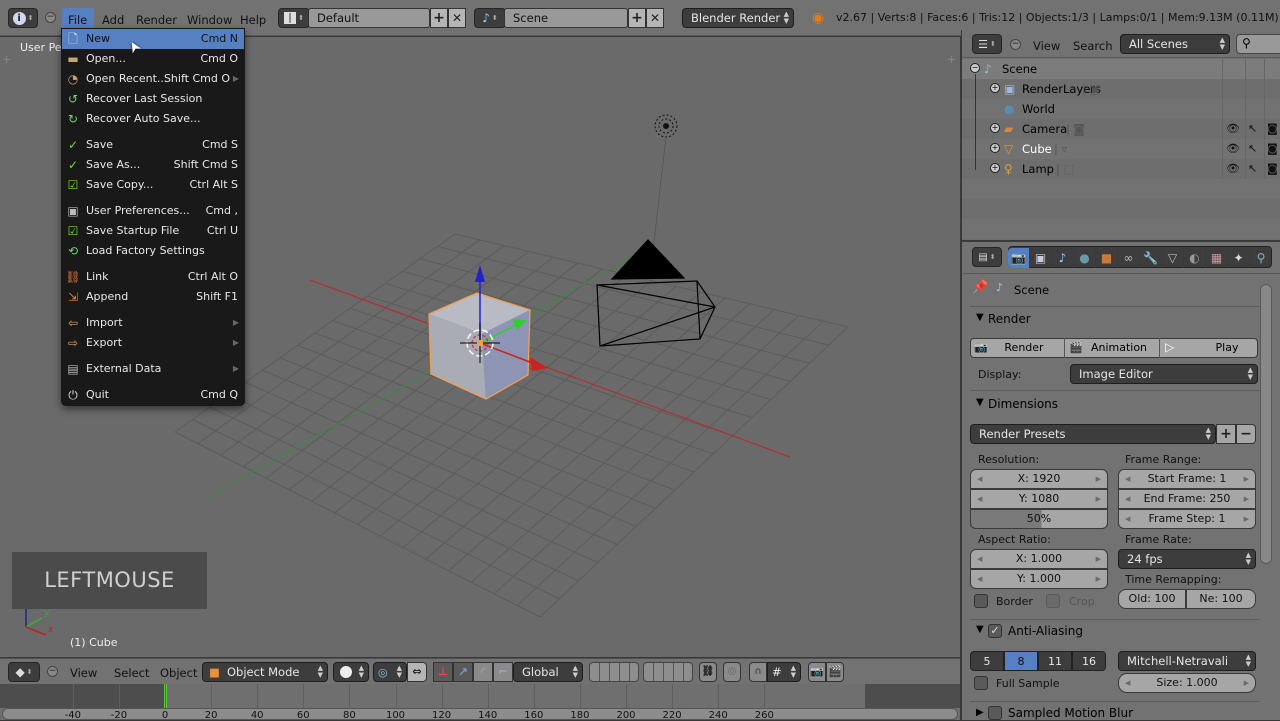  What do you see at coordinates (1173, 258) in the screenshot?
I see `tab-data: ▽` at bounding box center [1173, 258].